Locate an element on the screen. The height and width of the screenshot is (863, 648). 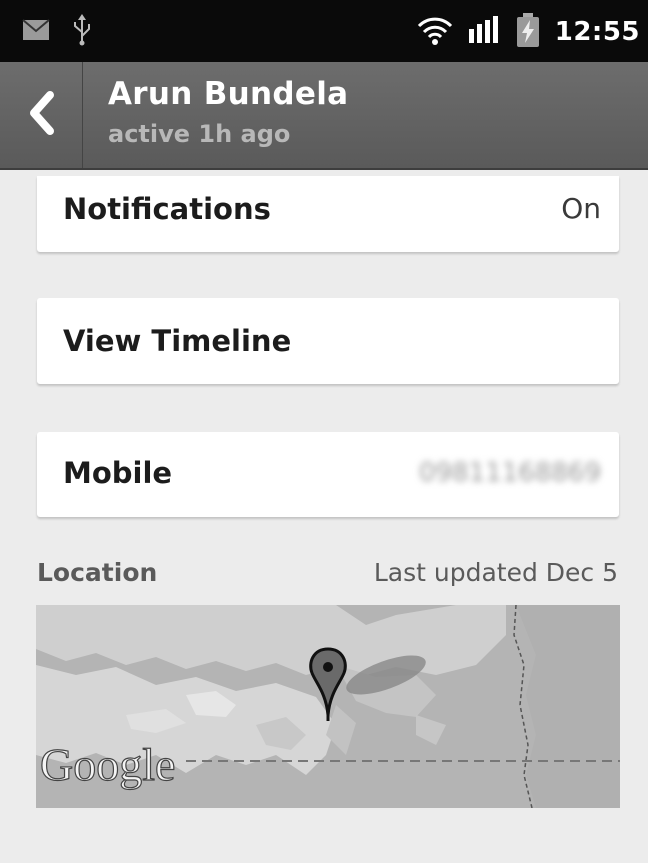
notifications-value: On is located at coordinates (581, 208).